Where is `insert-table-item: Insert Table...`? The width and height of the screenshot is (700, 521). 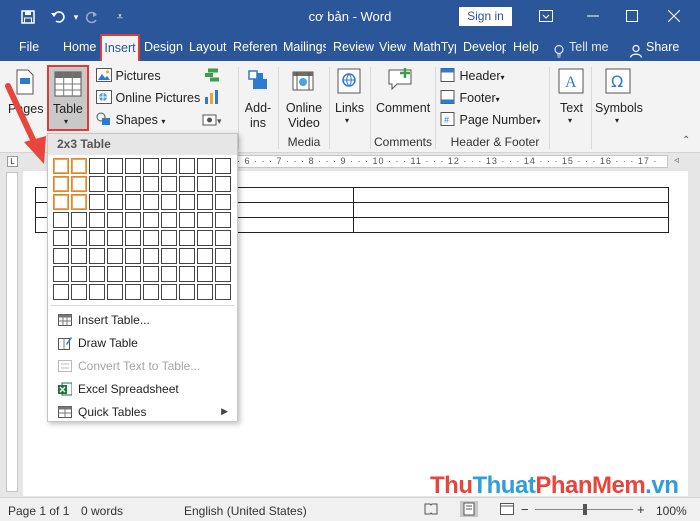
insert-table-item: Insert Table... is located at coordinates (143, 319).